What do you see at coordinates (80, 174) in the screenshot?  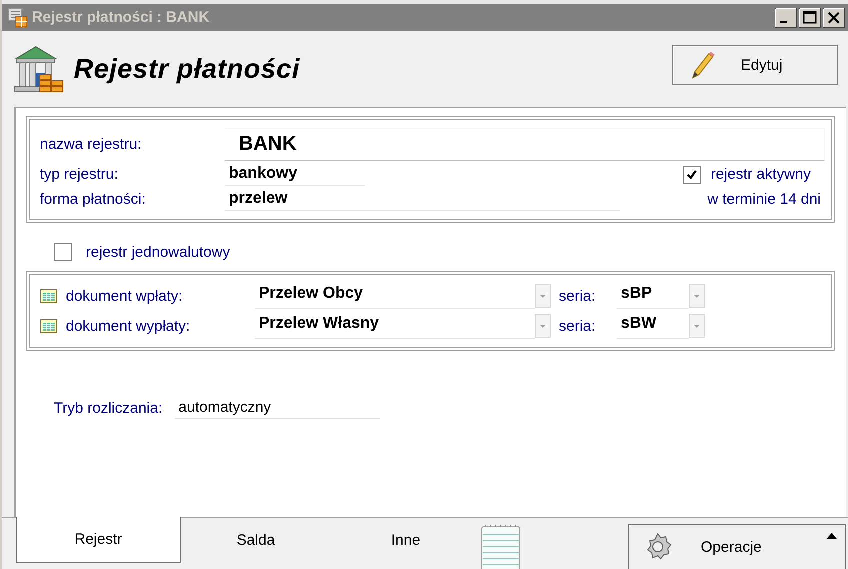 I see `field-label: typ rejestru:` at bounding box center [80, 174].